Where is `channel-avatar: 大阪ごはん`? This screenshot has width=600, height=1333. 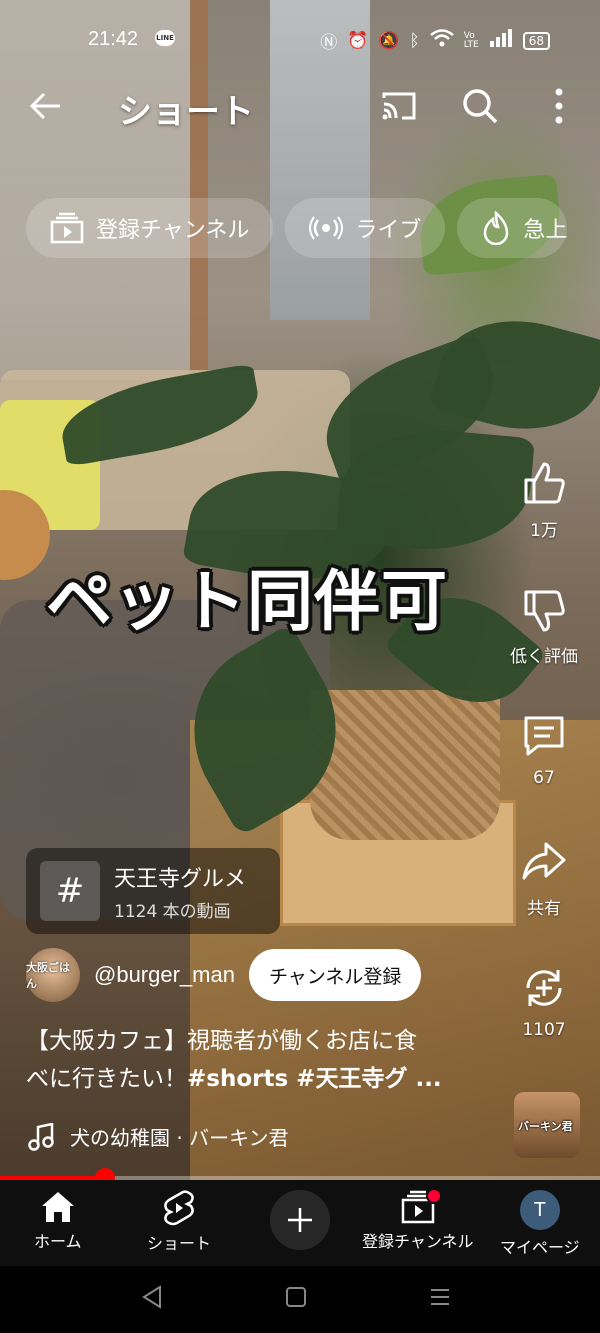 channel-avatar: 大阪ごはん is located at coordinates (53, 975).